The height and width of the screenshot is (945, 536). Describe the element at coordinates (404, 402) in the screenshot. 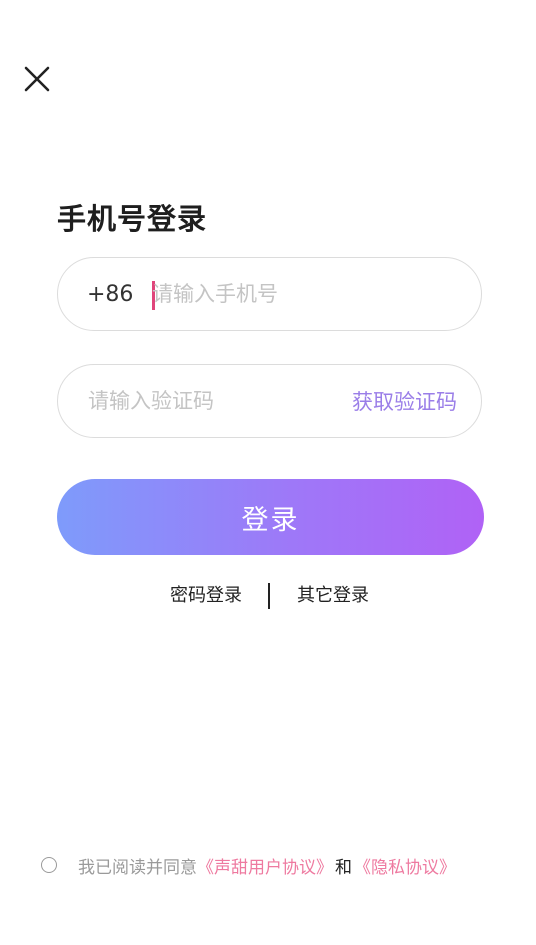

I see `get-code-button: 获取验证码` at that location.